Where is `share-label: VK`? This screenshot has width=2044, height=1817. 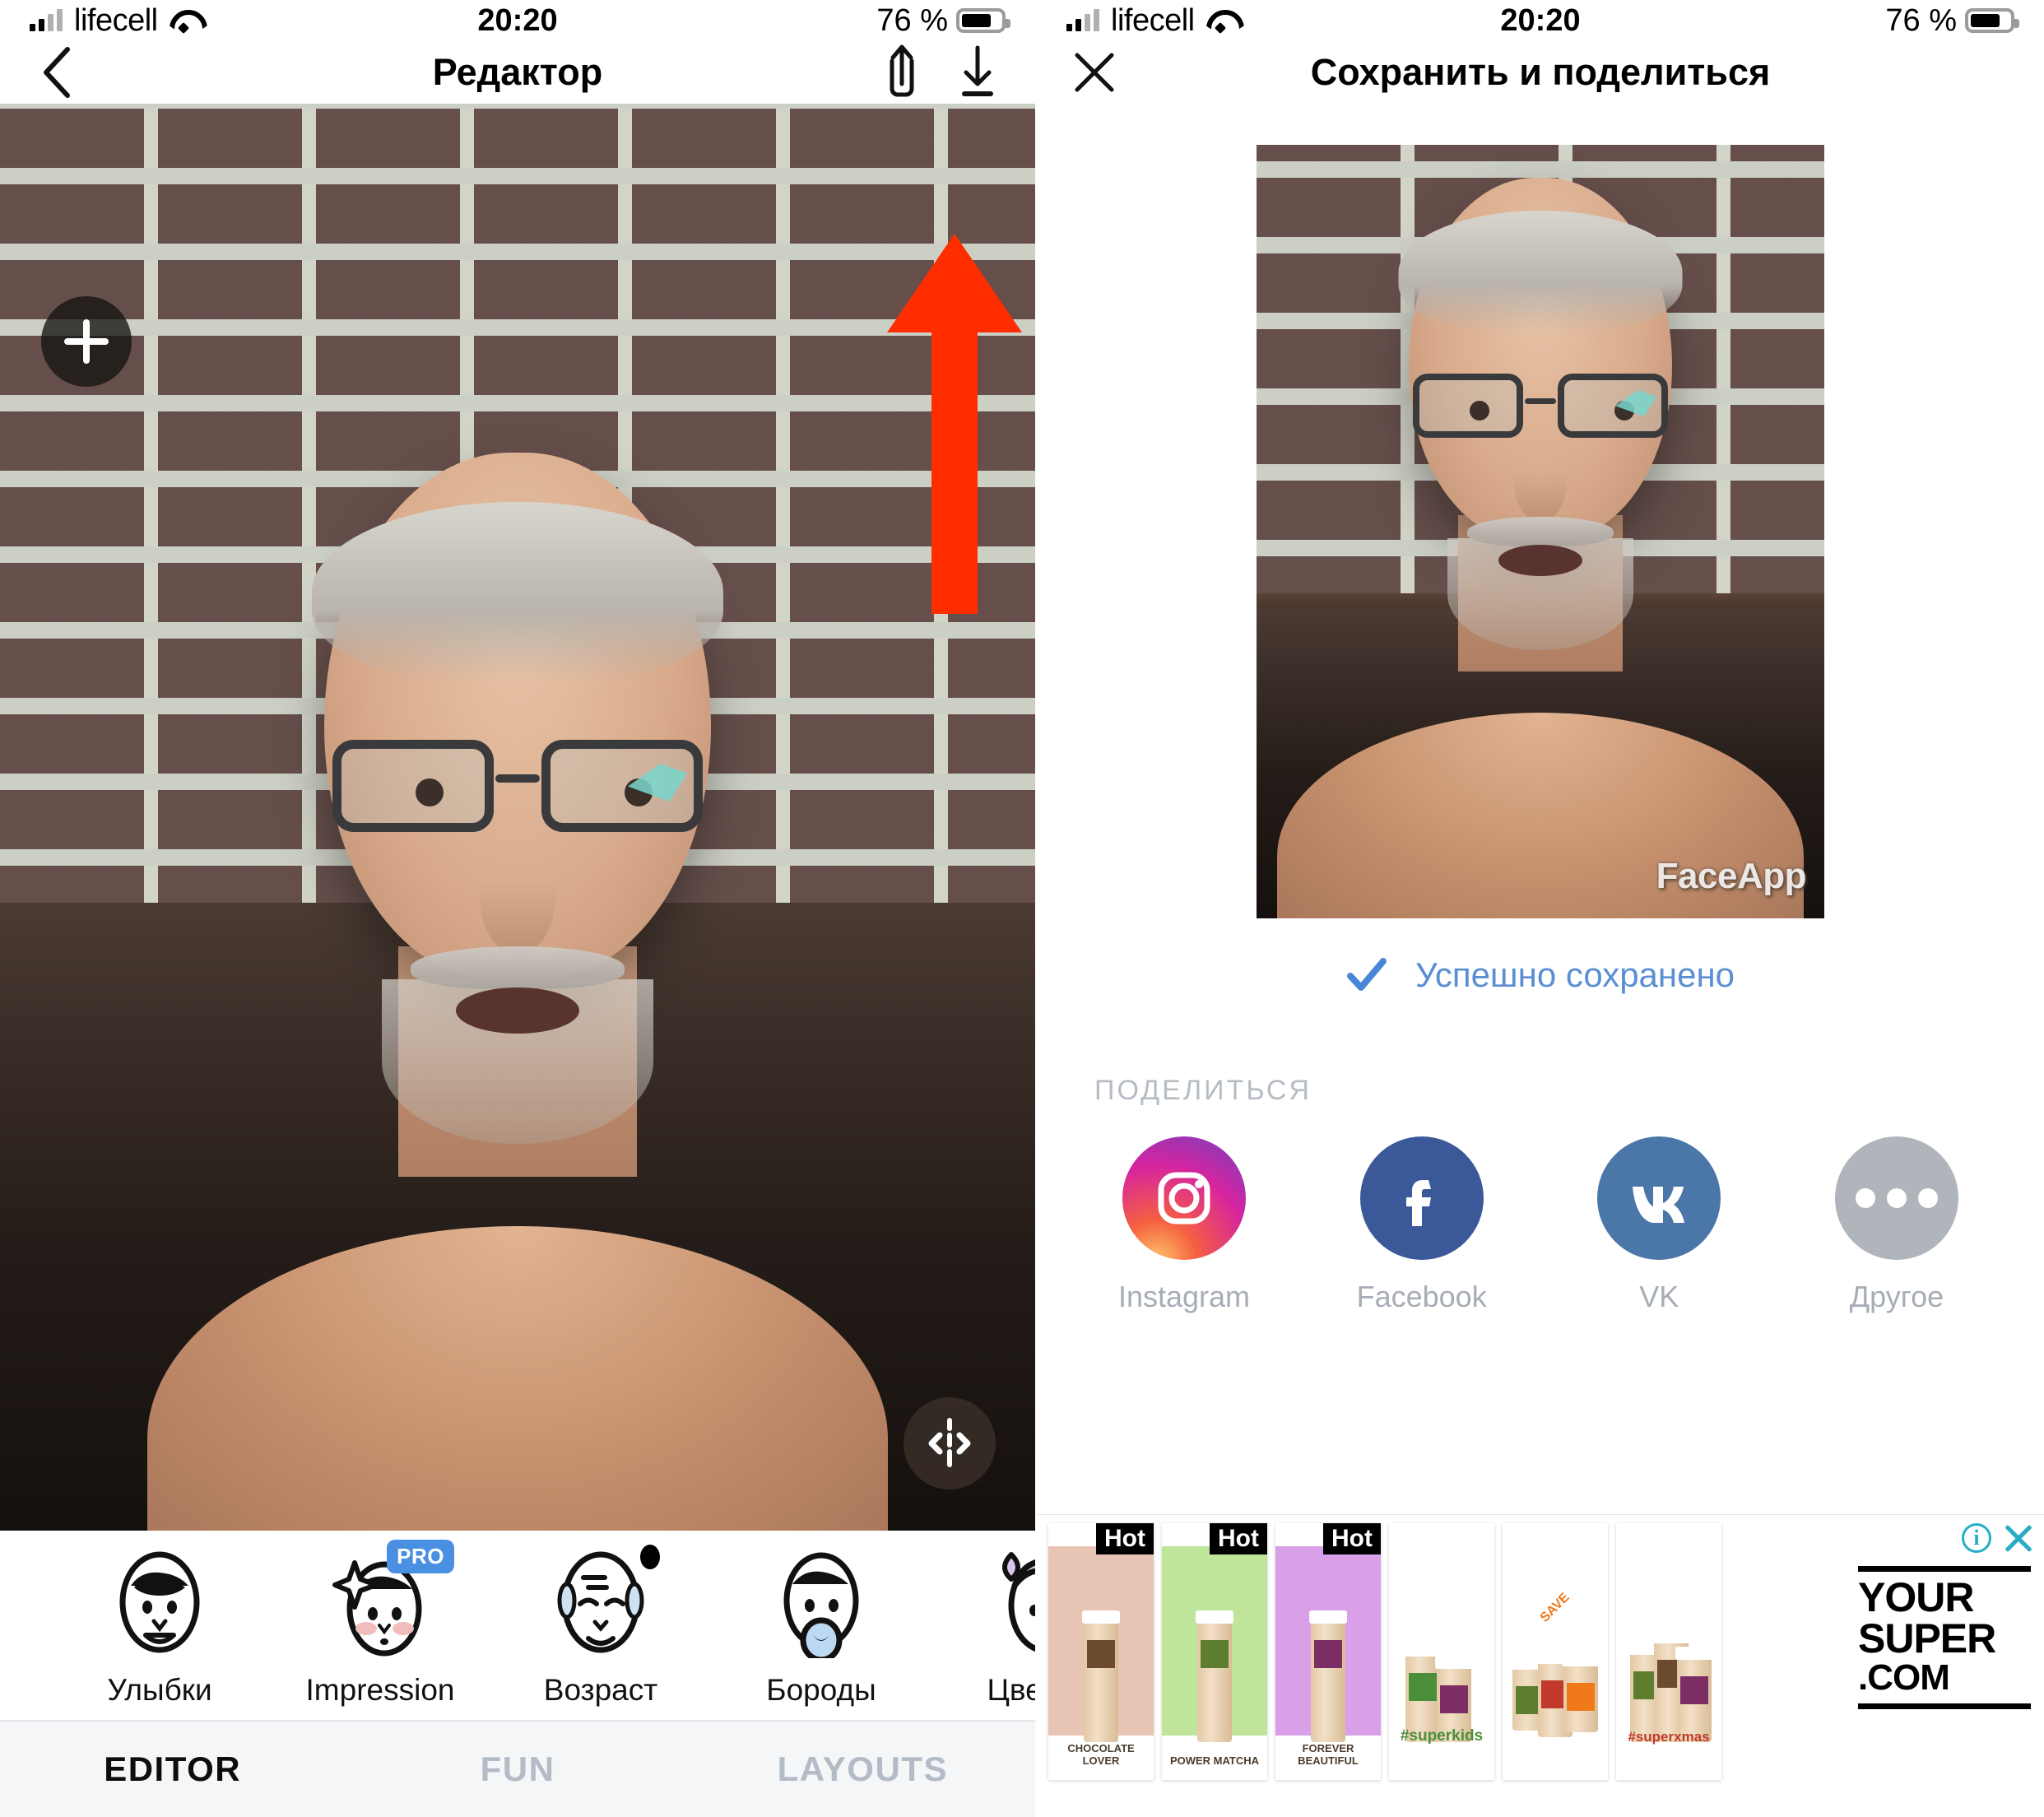 share-label: VK is located at coordinates (1659, 1296).